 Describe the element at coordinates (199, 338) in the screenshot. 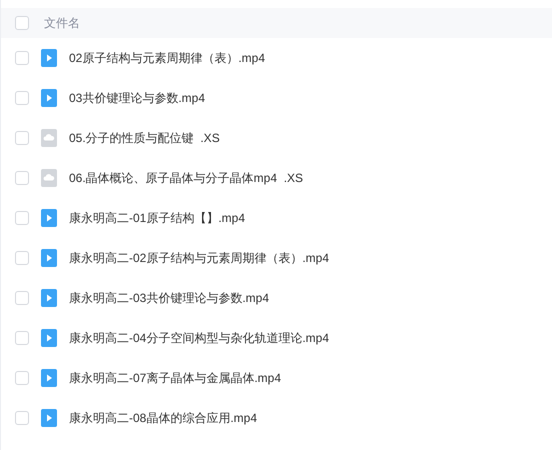

I see `file-name: 康永明高二-04分子空间构型与杂化轨道理论.mp4` at that location.